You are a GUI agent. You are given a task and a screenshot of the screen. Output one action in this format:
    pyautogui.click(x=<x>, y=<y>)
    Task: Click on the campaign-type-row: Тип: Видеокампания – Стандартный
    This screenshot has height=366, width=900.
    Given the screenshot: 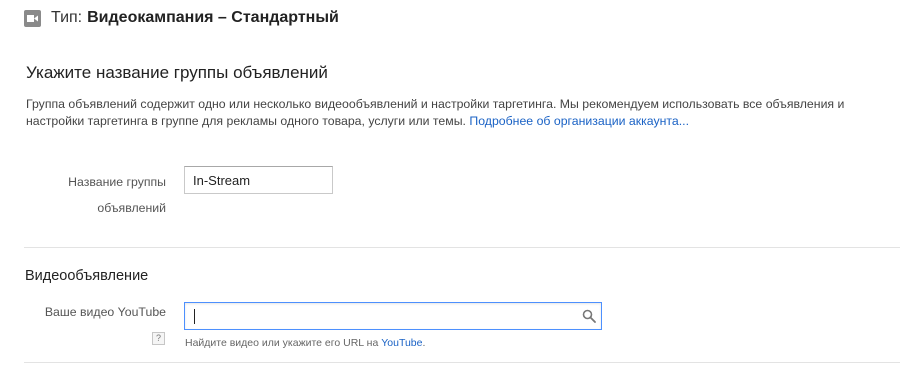 What is the action you would take?
    pyautogui.click(x=181, y=18)
    